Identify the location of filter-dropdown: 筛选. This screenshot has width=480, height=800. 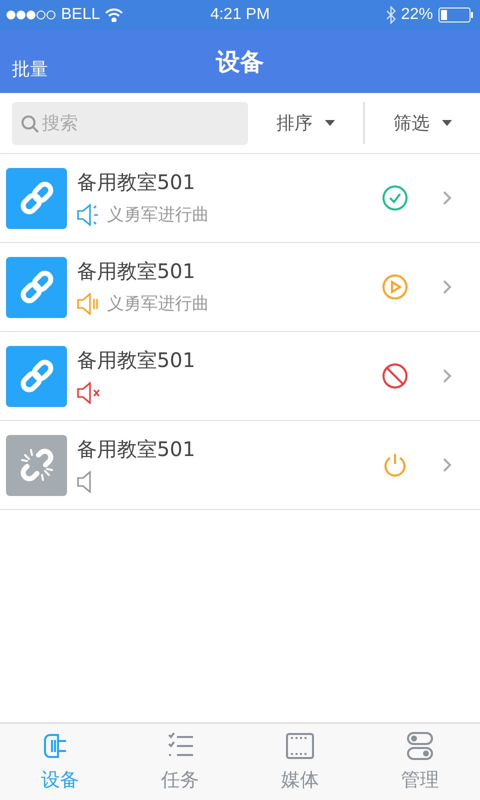
(422, 123).